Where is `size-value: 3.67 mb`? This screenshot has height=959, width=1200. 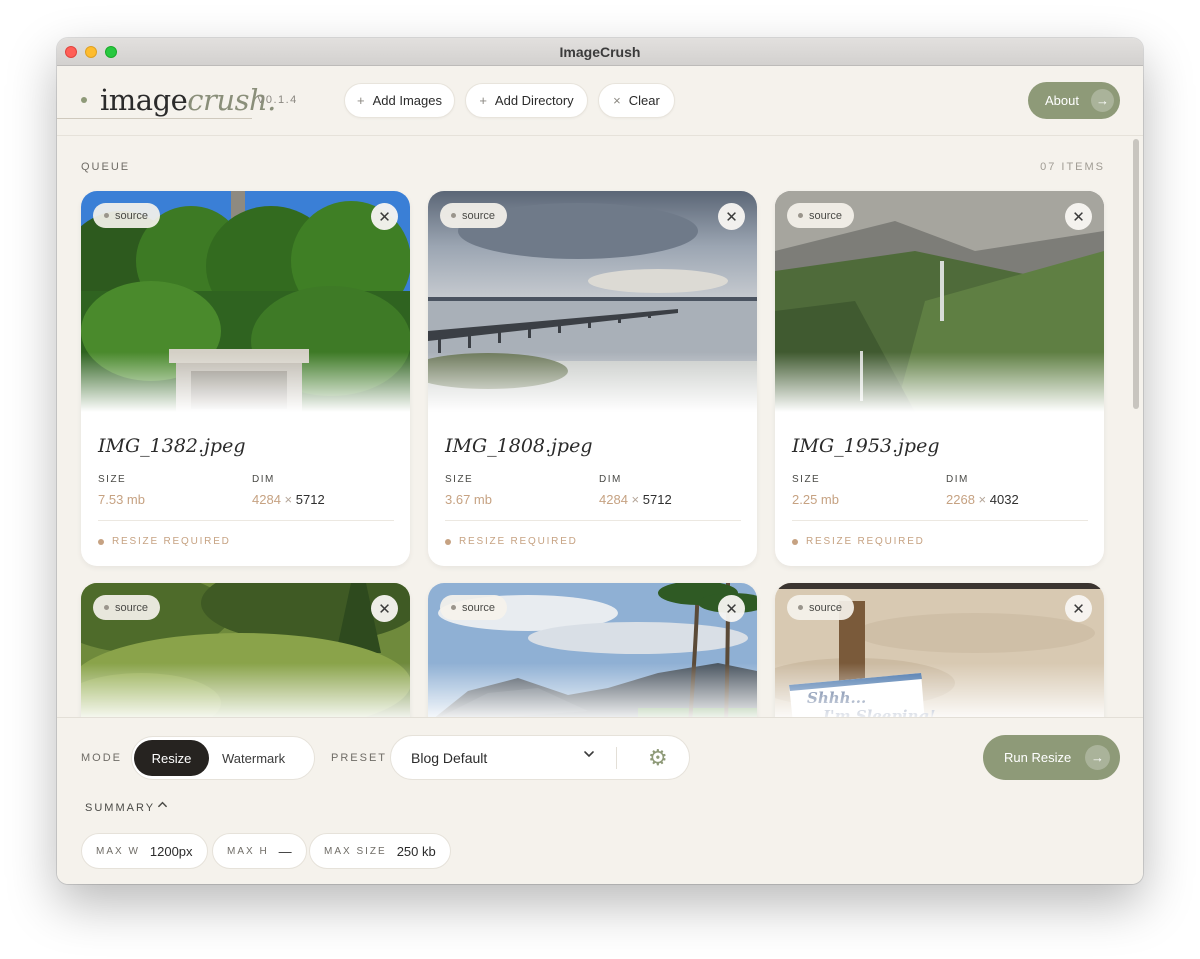 size-value: 3.67 mb is located at coordinates (468, 499).